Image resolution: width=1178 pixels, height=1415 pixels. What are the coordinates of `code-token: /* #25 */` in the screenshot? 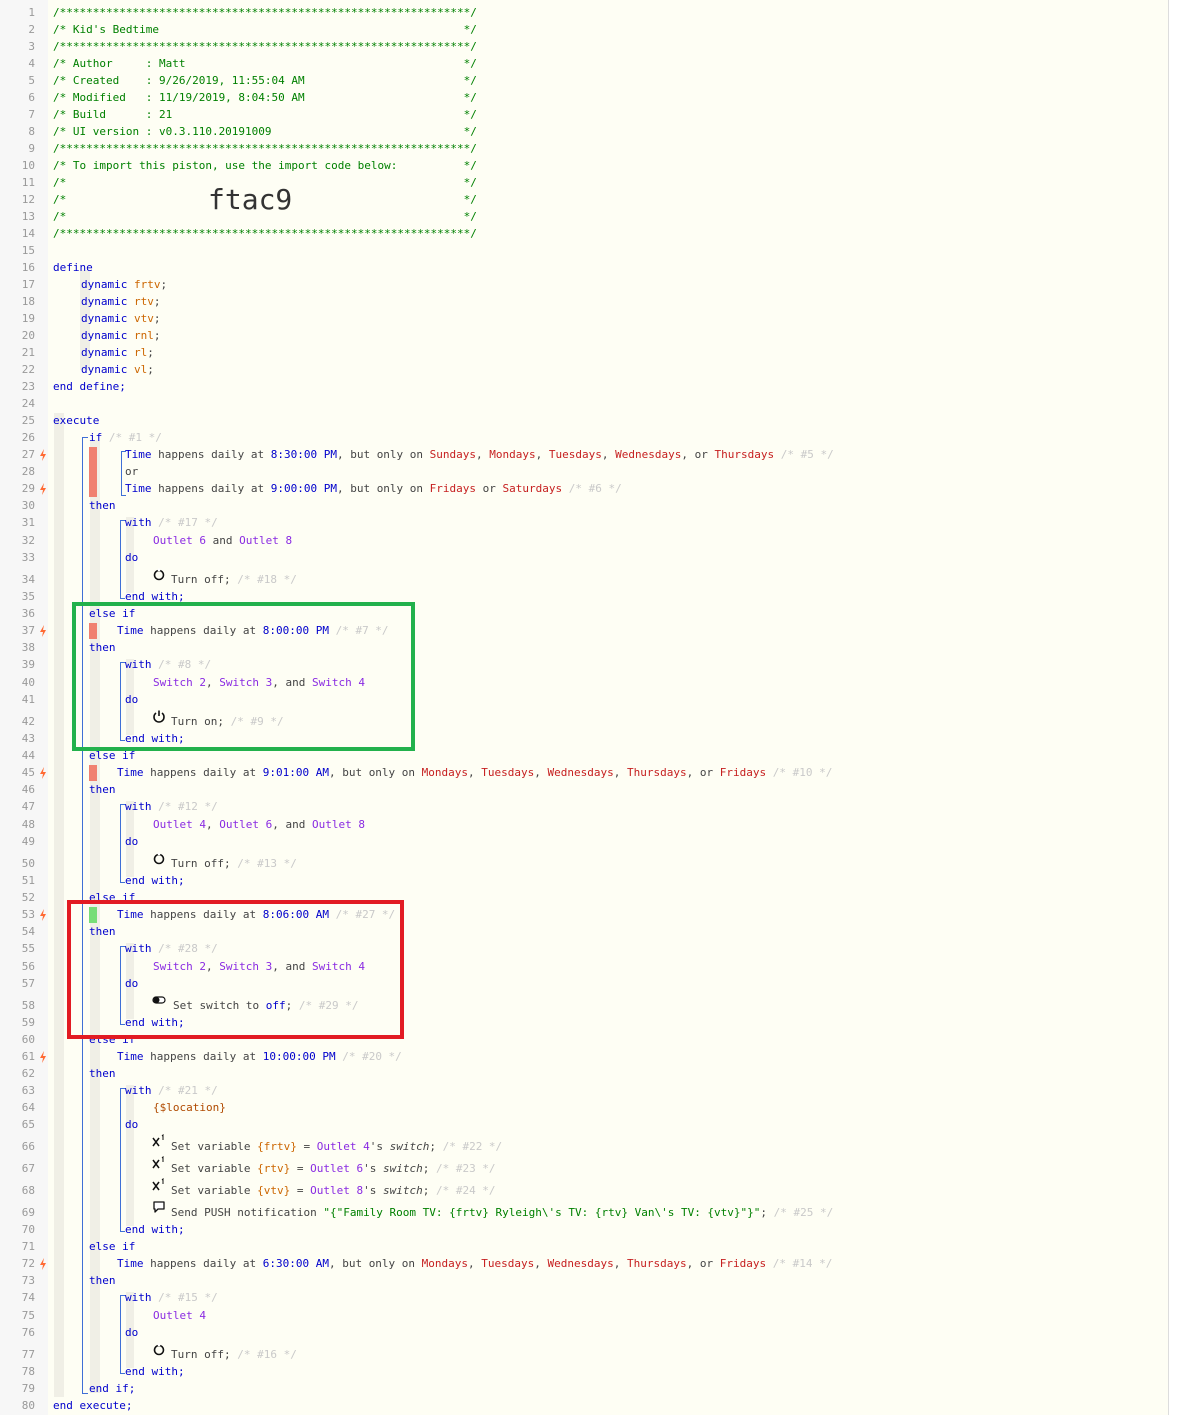 It's located at (800, 1212).